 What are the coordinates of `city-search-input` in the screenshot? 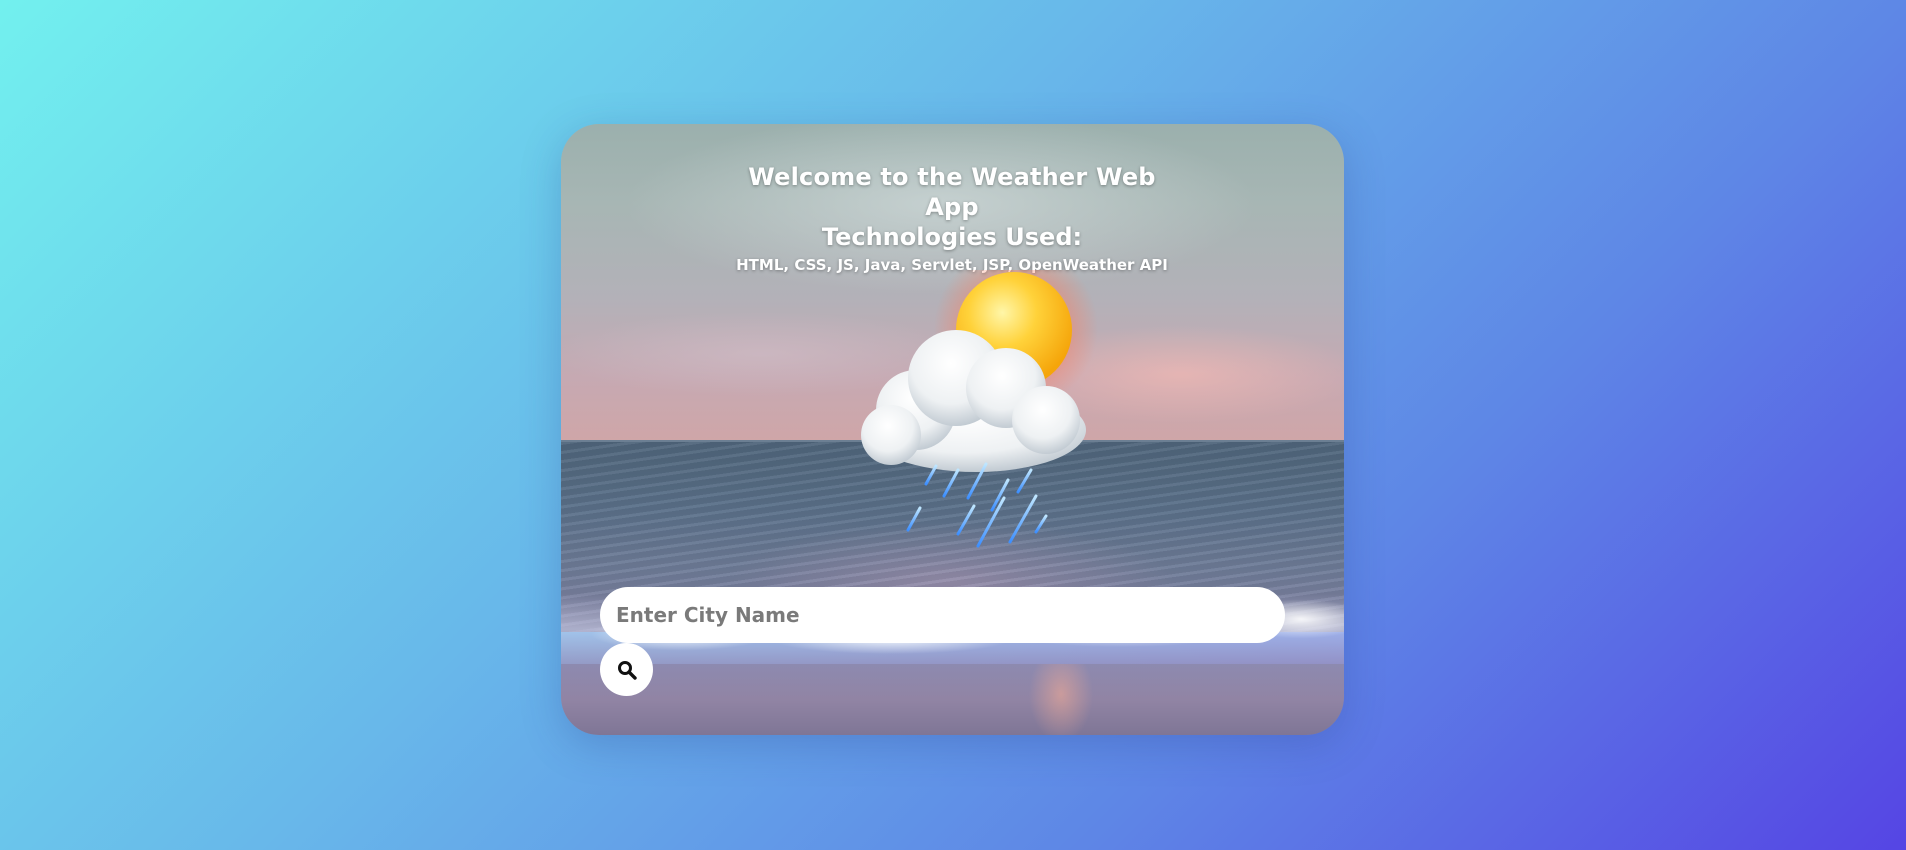 It's located at (942, 615).